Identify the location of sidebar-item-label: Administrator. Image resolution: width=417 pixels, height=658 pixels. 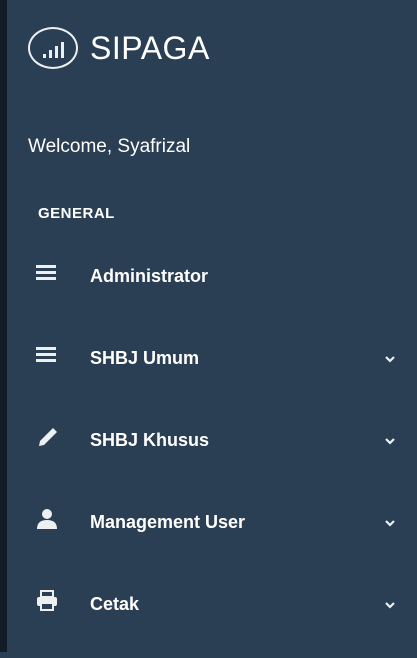
(149, 276).